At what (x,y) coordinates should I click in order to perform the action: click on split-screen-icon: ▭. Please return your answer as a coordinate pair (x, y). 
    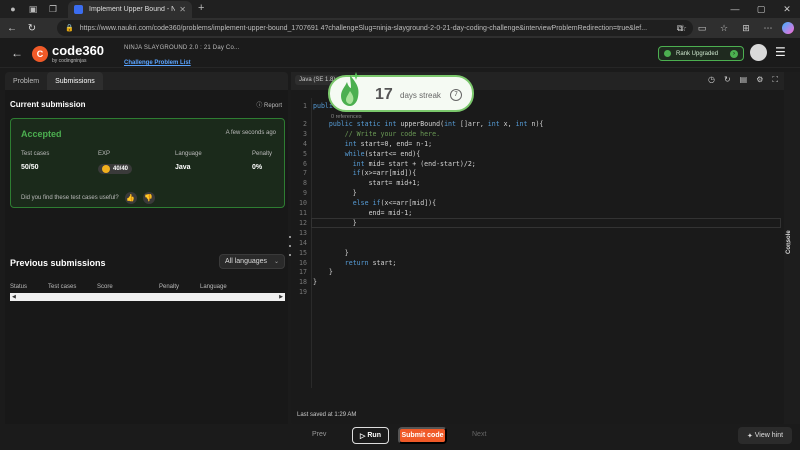
    Looking at the image, I should click on (702, 28).